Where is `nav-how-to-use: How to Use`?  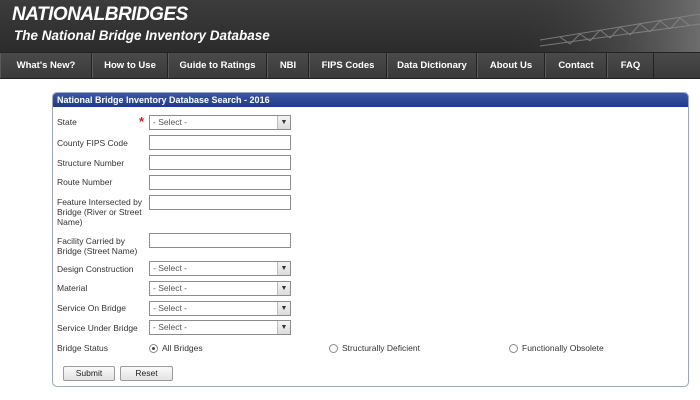
nav-how-to-use: How to Use is located at coordinates (130, 65).